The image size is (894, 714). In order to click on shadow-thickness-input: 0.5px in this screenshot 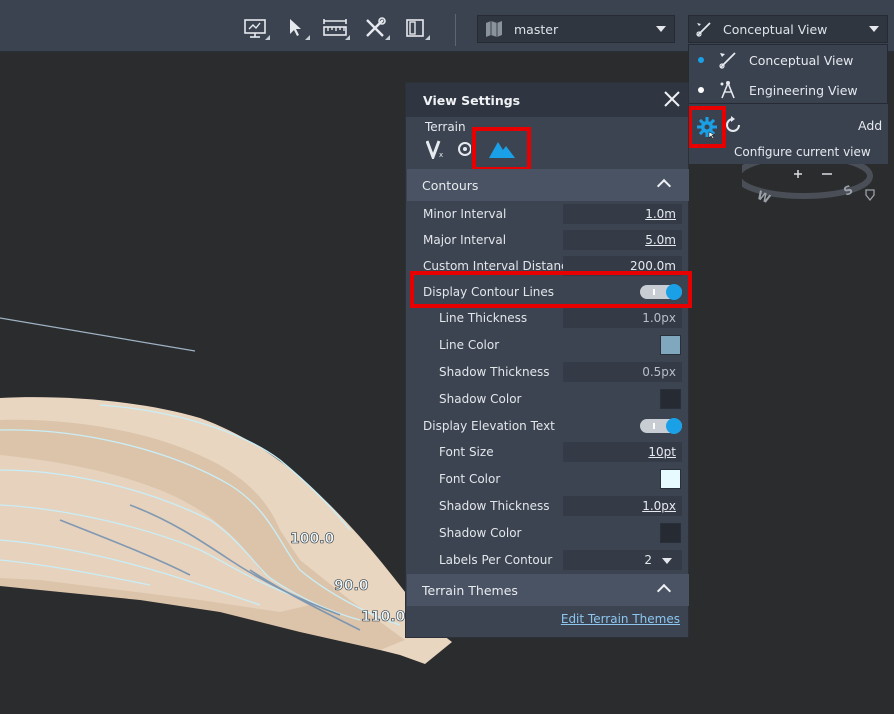, I will do `click(622, 372)`.